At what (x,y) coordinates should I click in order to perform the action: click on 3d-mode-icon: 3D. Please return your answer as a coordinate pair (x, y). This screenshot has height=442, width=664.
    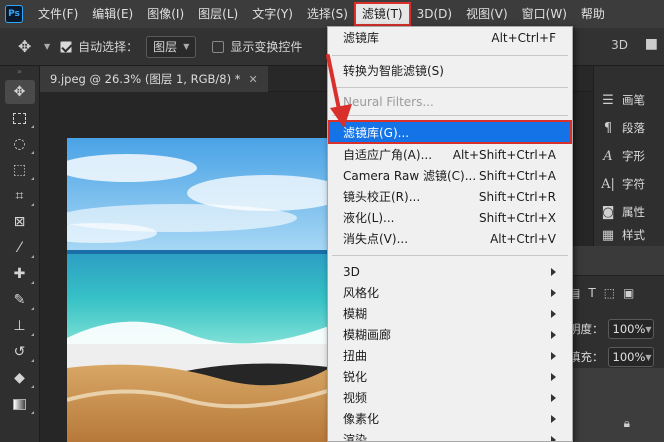
    Looking at the image, I should click on (619, 45).